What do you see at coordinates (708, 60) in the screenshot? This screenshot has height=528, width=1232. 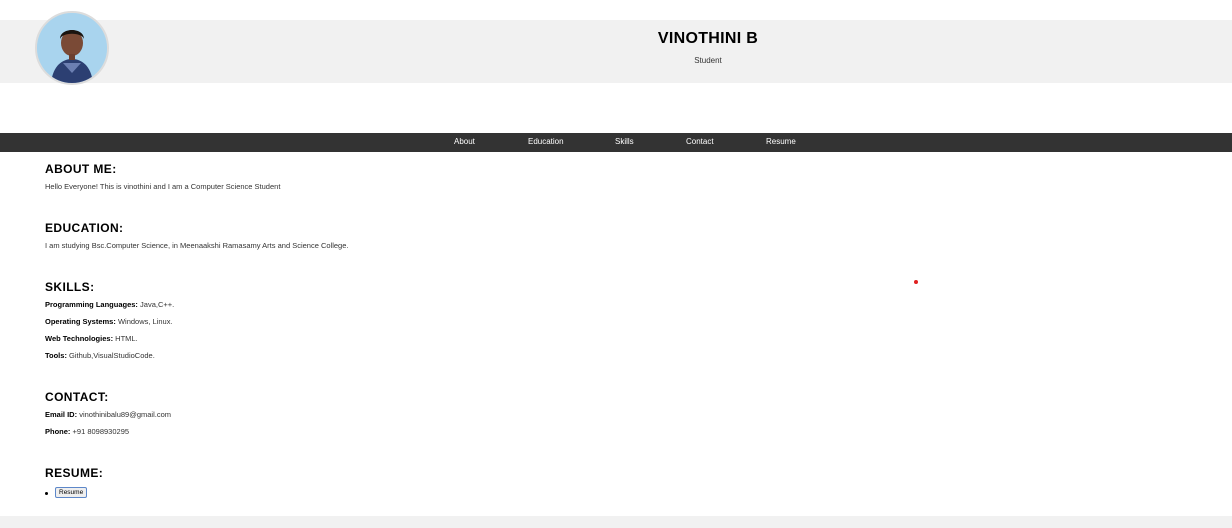 I see `profile-role: Student` at bounding box center [708, 60].